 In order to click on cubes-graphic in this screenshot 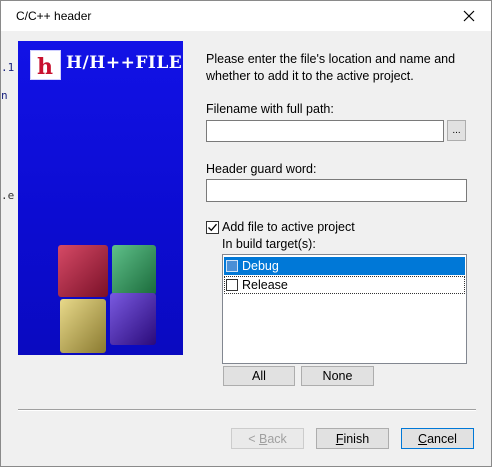, I will do `click(107, 299)`.